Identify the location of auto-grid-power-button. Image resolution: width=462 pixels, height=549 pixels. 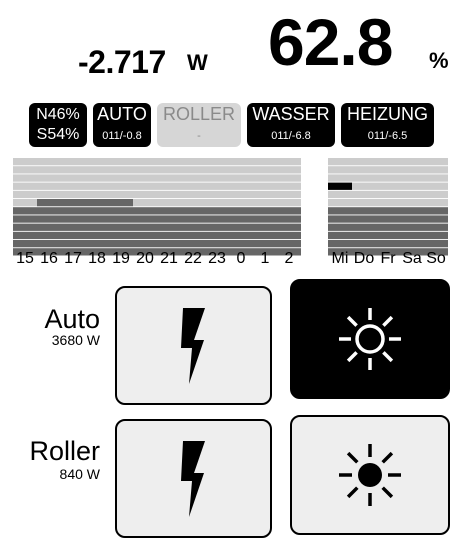
(193, 345).